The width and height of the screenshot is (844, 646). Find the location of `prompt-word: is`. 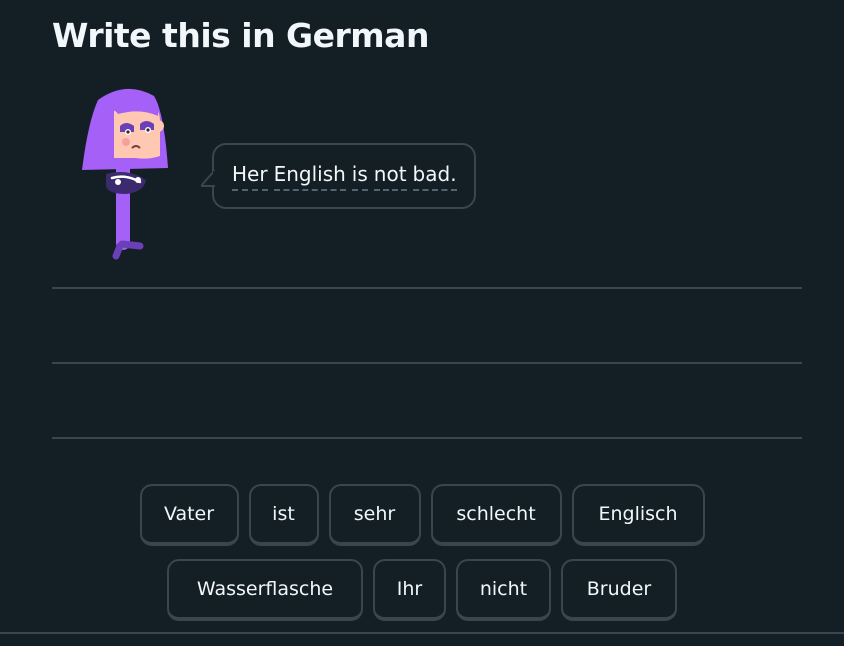

prompt-word: is is located at coordinates (359, 176).